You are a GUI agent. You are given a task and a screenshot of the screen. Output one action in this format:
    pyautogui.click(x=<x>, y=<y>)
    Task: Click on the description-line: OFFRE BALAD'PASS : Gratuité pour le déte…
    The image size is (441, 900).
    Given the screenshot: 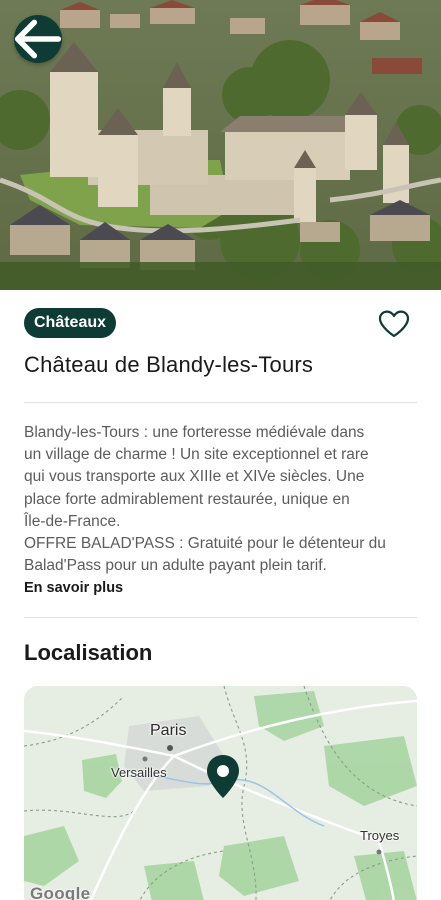 What is the action you would take?
    pyautogui.click(x=205, y=544)
    